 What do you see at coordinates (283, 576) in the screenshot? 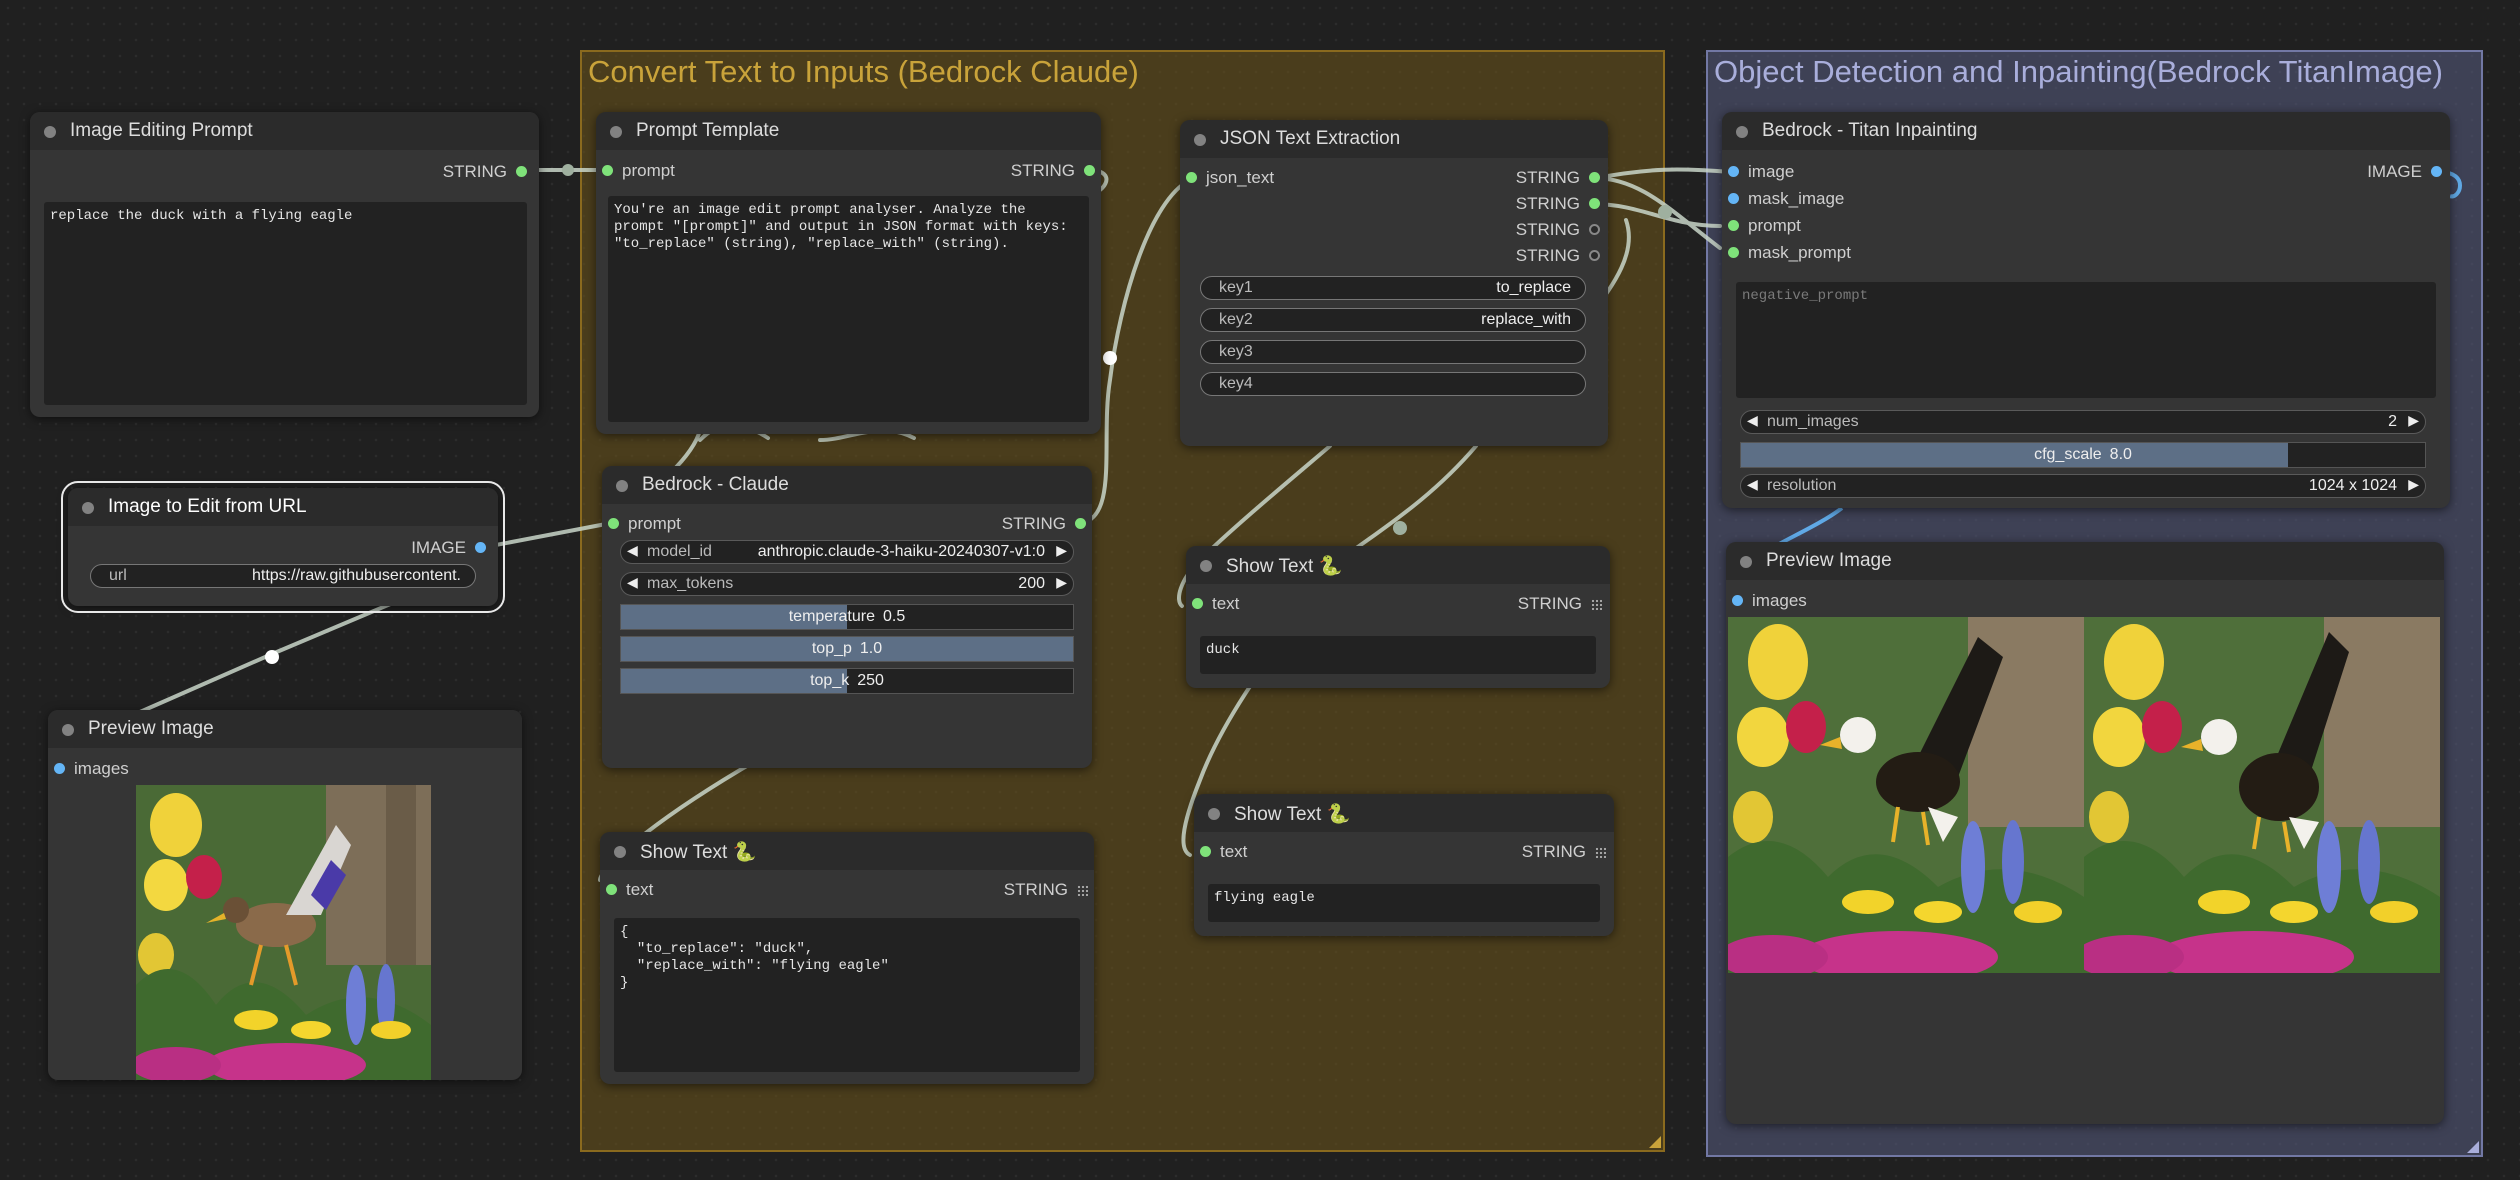
I see `url-field: url https://raw.githubusercontent.` at bounding box center [283, 576].